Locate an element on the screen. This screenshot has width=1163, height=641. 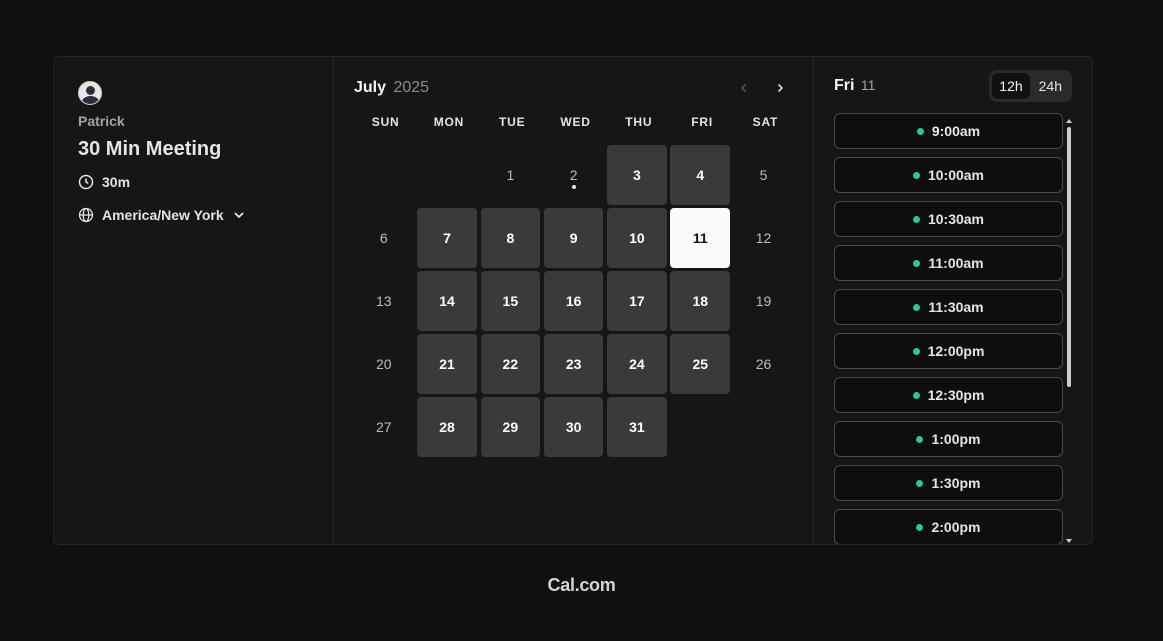
time-slot-button: 10:30am is located at coordinates (948, 219).